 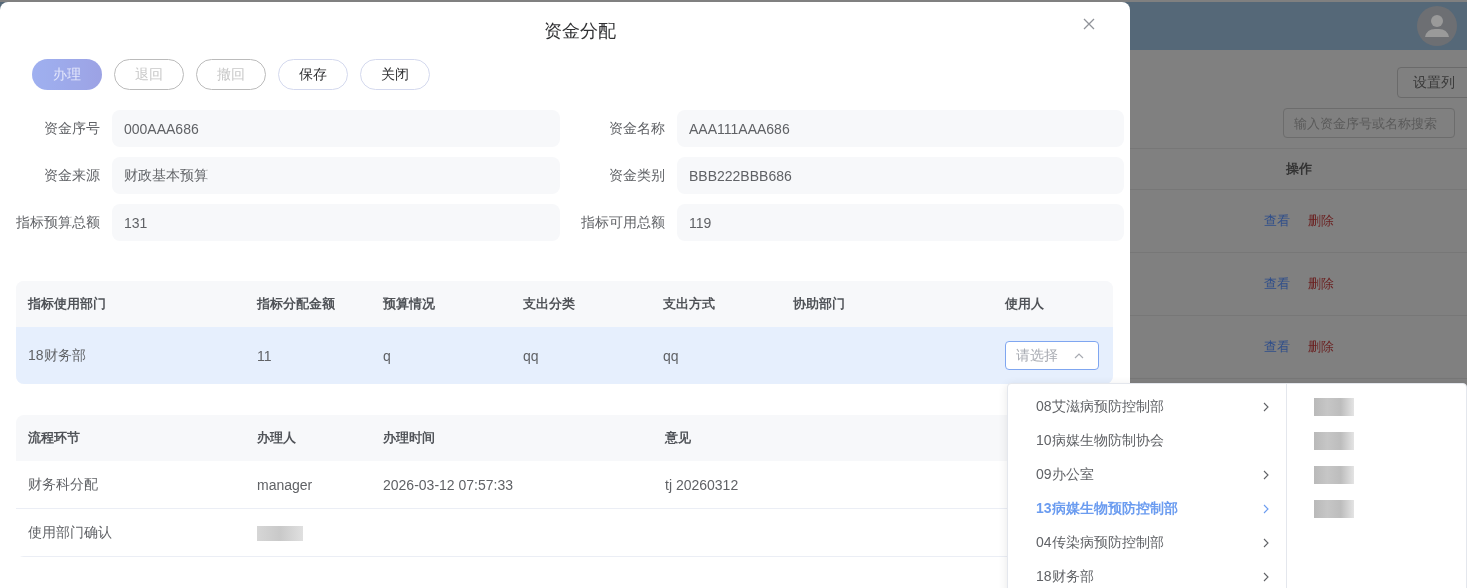 I want to click on table-cell-text: tj 20260312, so click(x=702, y=484).